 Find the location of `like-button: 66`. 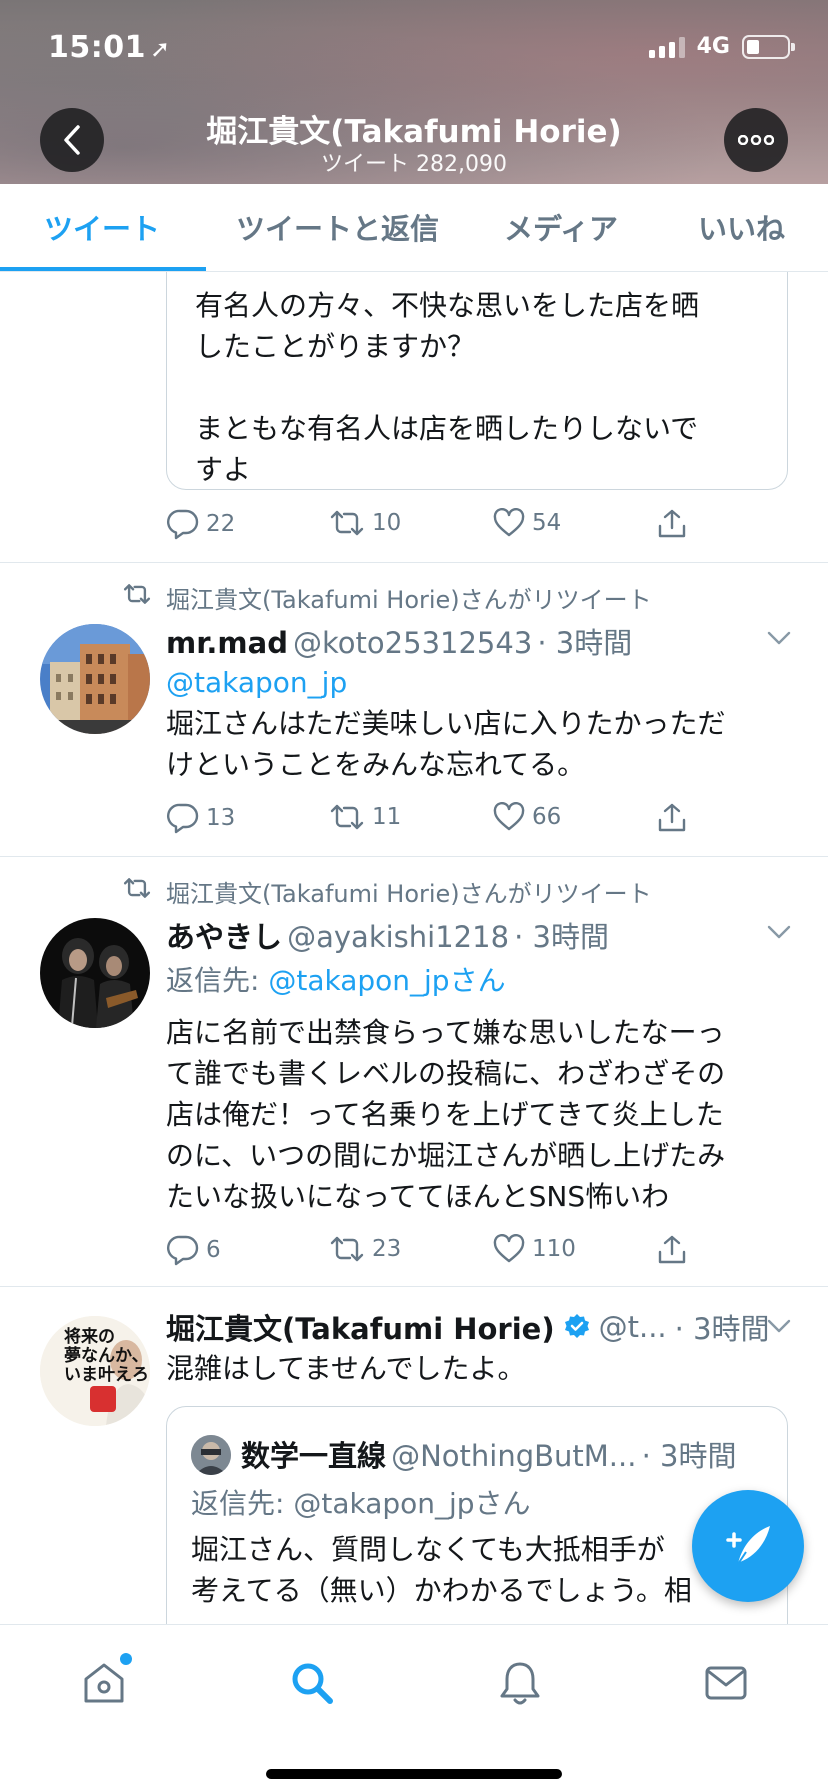

like-button: 66 is located at coordinates (526, 817).